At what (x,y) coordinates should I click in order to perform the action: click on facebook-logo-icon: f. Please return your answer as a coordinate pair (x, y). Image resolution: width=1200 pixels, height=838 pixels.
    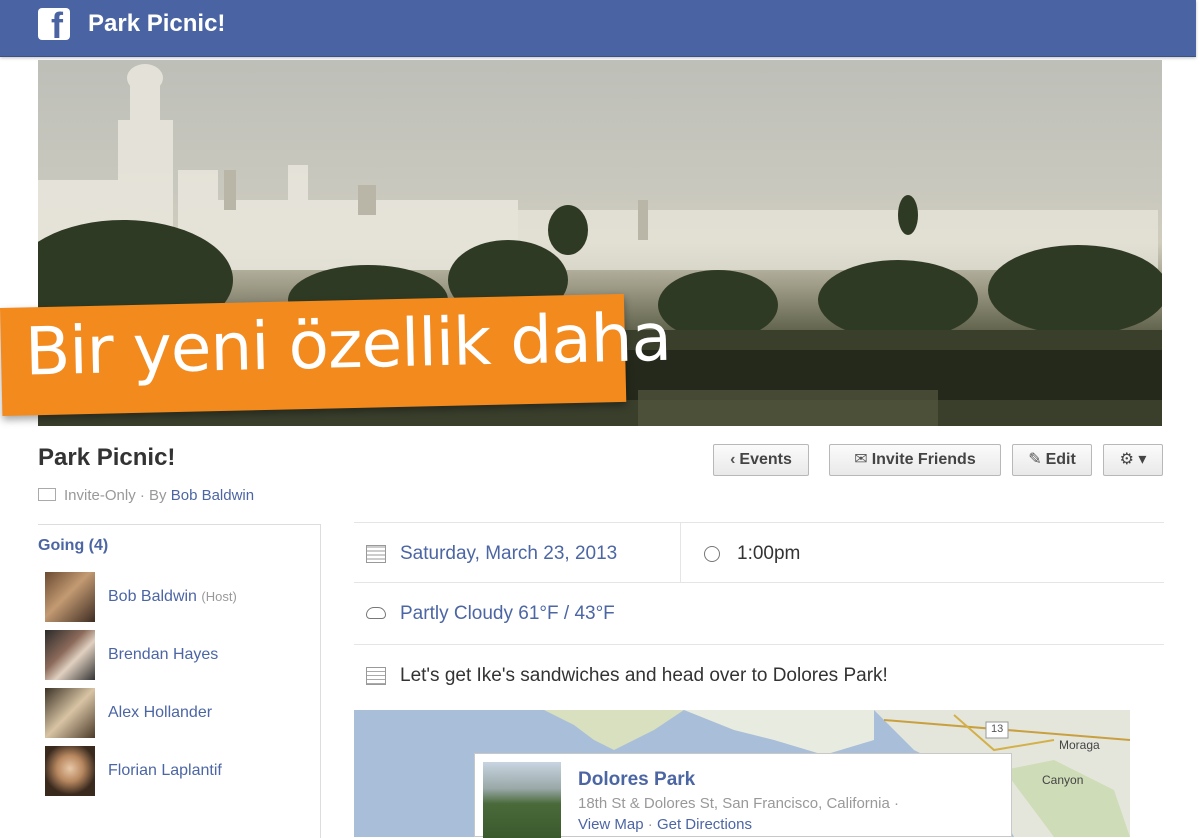
    Looking at the image, I should click on (54, 26).